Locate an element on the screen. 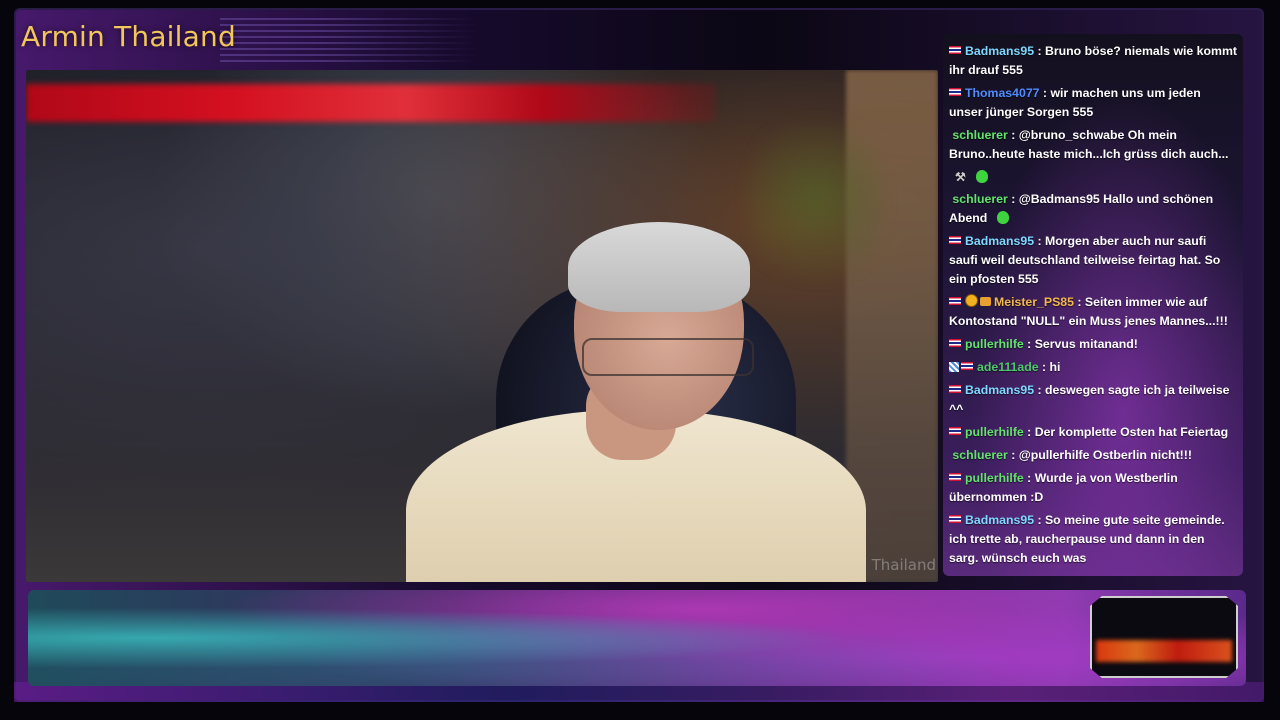  sub-badge-icon is located at coordinates (971, 300).